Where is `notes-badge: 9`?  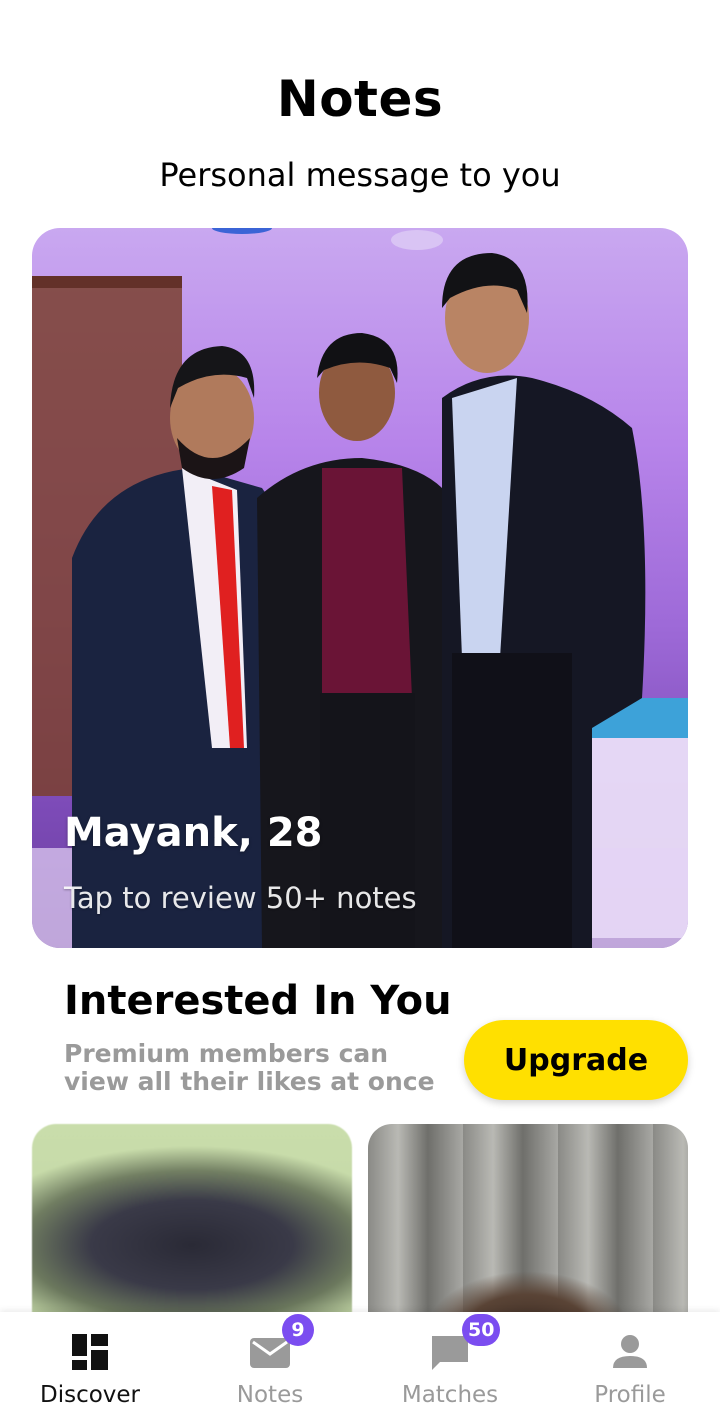
notes-badge: 9 is located at coordinates (298, 1330).